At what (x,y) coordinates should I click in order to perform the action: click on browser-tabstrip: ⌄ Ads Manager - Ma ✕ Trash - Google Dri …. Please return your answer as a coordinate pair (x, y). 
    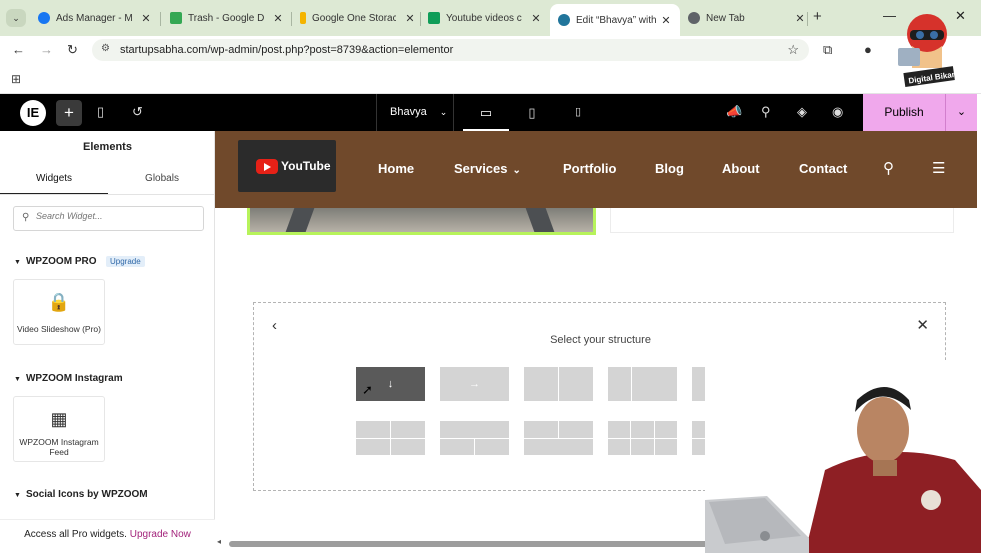
    Looking at the image, I should click on (490, 18).